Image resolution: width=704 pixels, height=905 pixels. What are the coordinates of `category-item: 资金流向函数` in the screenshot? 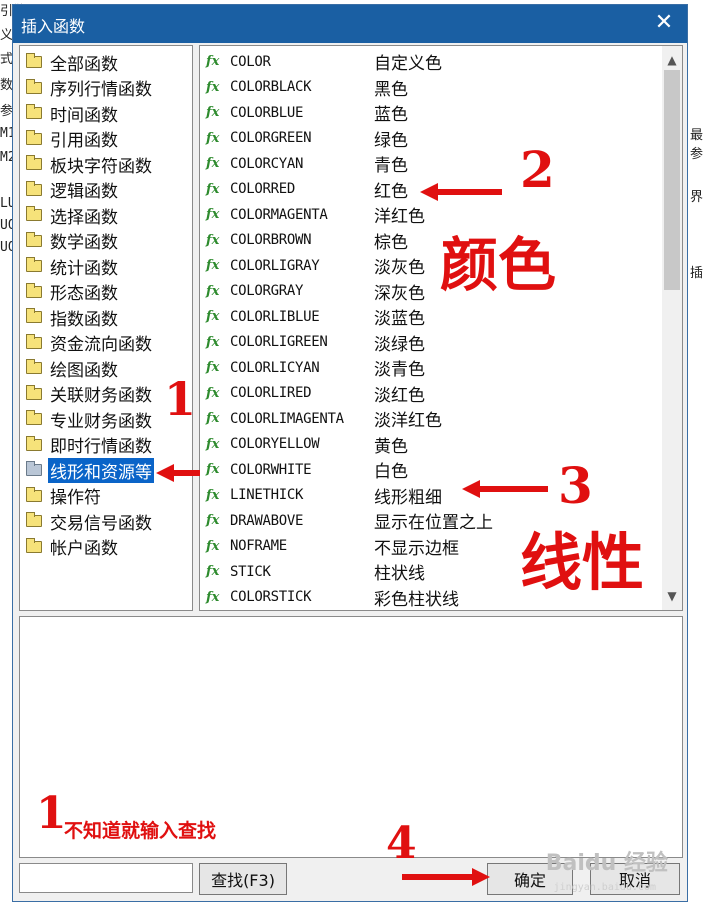 It's located at (90, 343).